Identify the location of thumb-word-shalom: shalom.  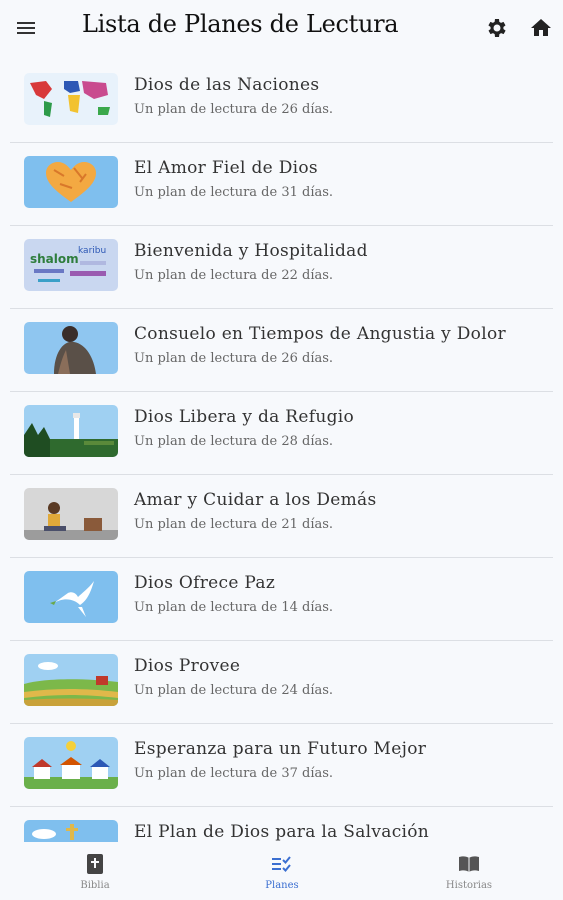
(54, 259).